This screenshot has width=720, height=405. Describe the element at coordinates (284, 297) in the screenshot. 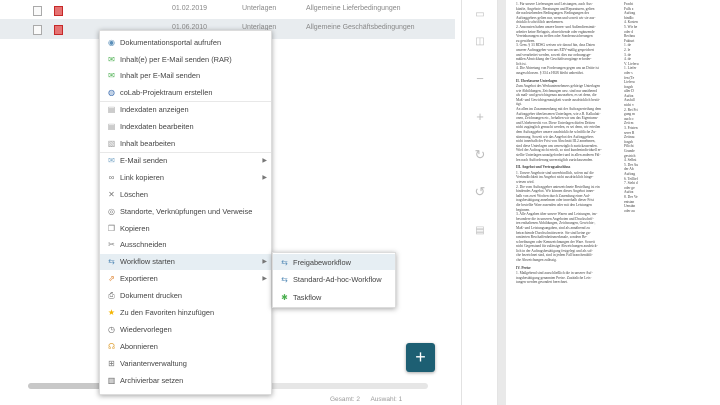

I see `taskflow-icon: ✱` at that location.